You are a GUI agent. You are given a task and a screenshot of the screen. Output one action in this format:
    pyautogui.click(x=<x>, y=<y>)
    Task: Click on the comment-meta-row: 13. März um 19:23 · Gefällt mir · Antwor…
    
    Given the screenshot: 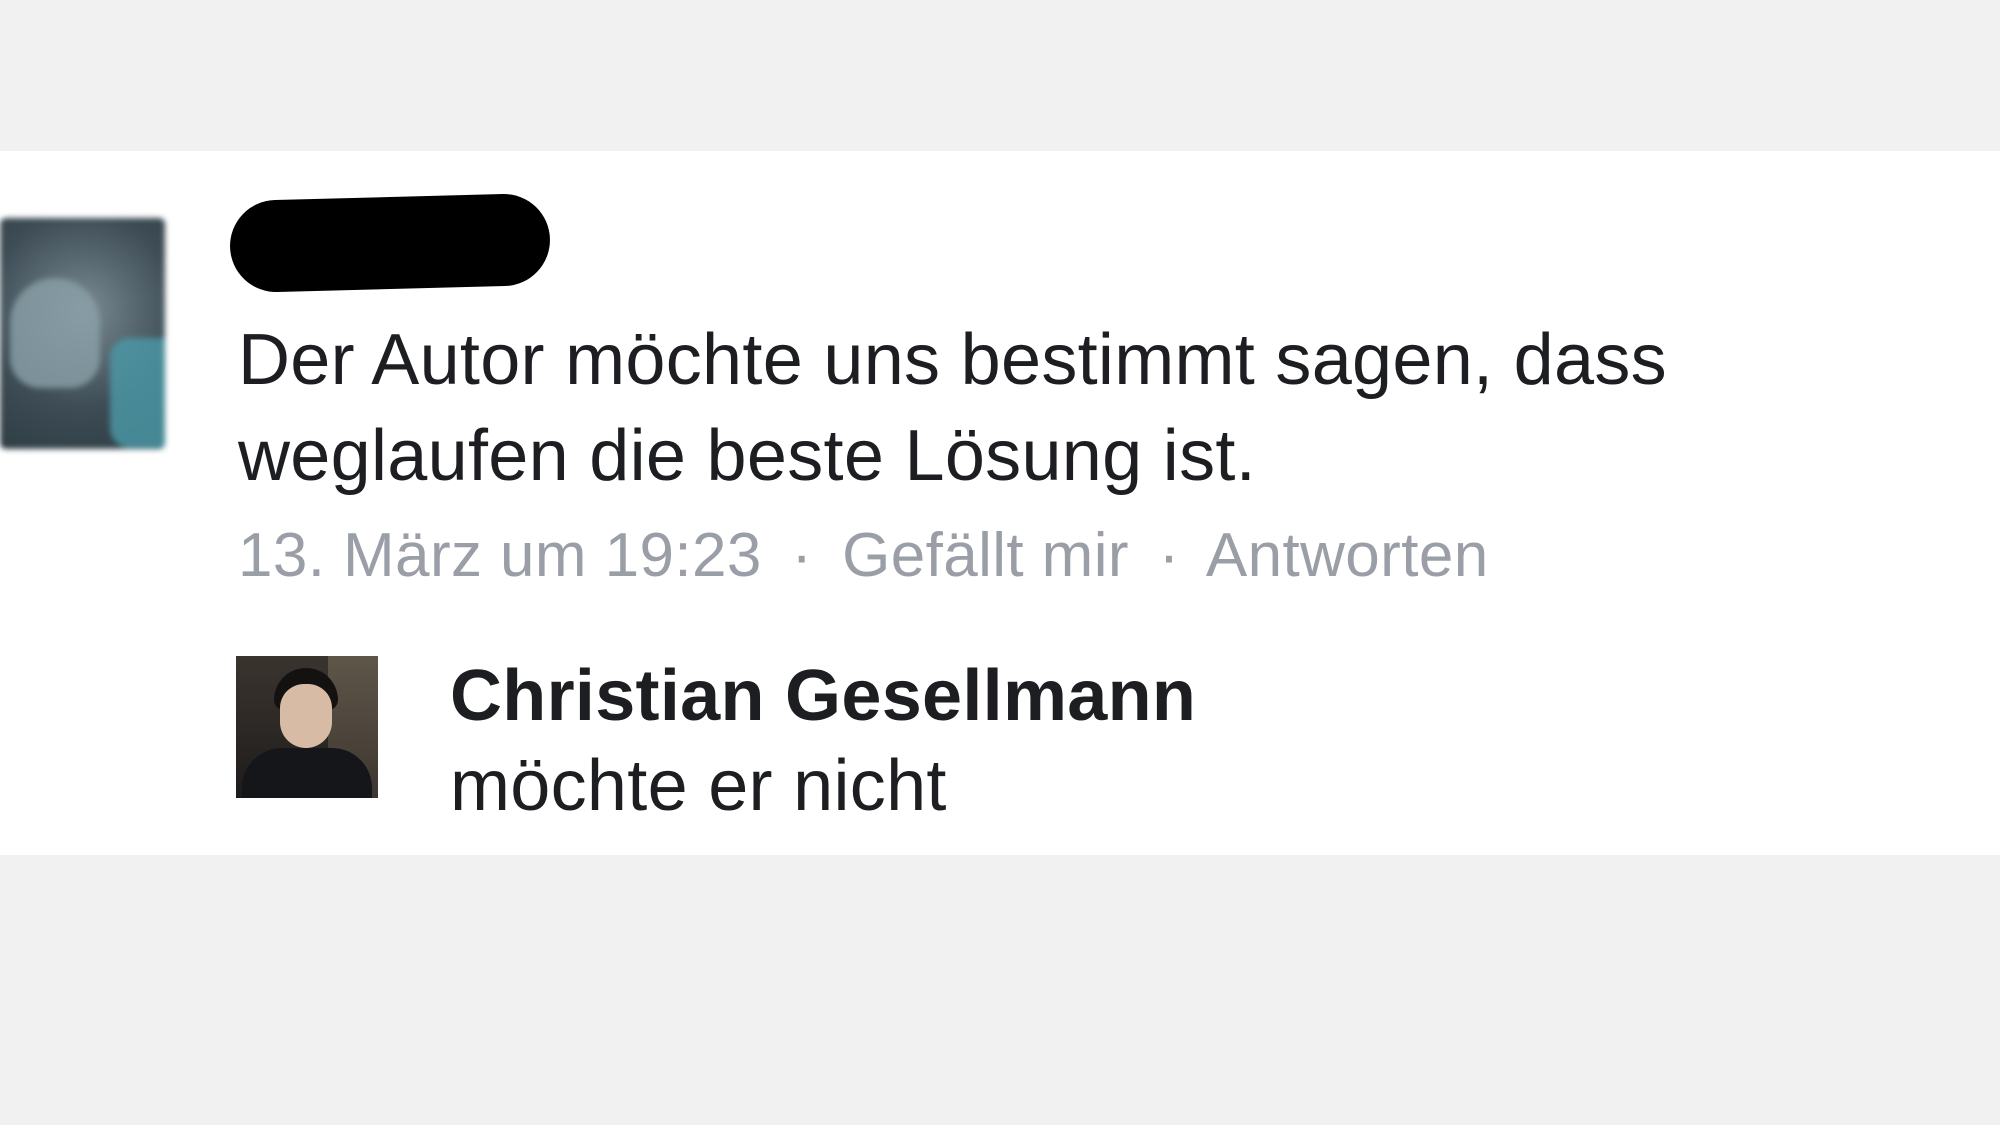 What is the action you would take?
    pyautogui.click(x=863, y=556)
    